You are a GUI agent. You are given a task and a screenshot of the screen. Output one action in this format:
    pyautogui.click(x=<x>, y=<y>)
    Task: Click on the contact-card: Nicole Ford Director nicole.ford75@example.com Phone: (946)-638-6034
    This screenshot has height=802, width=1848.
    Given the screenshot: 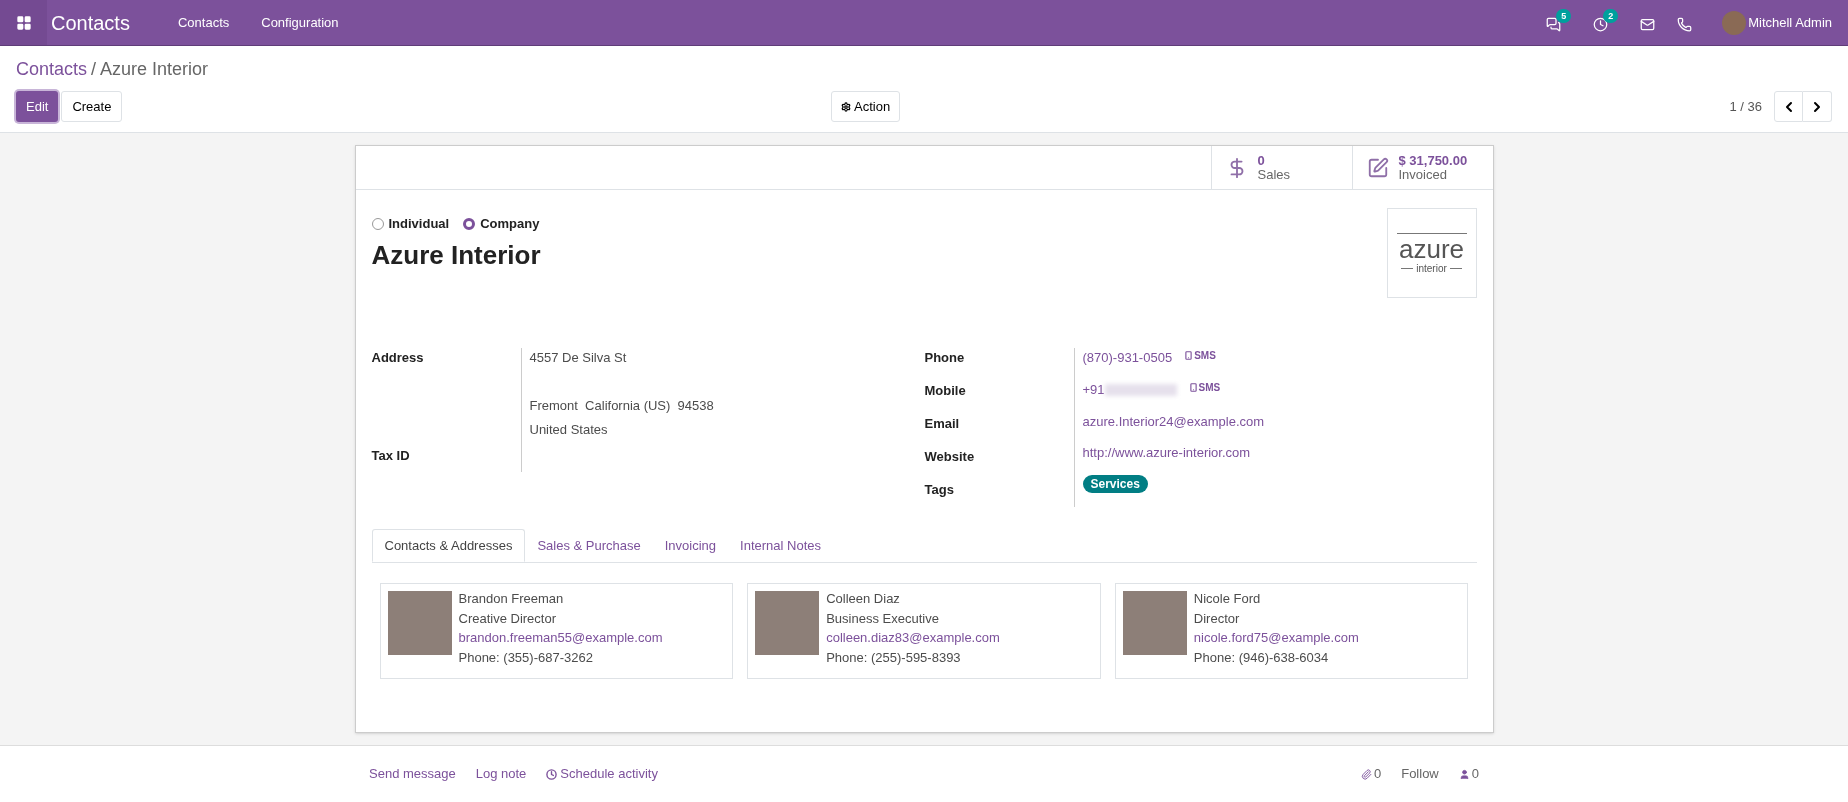 What is the action you would take?
    pyautogui.click(x=1291, y=631)
    